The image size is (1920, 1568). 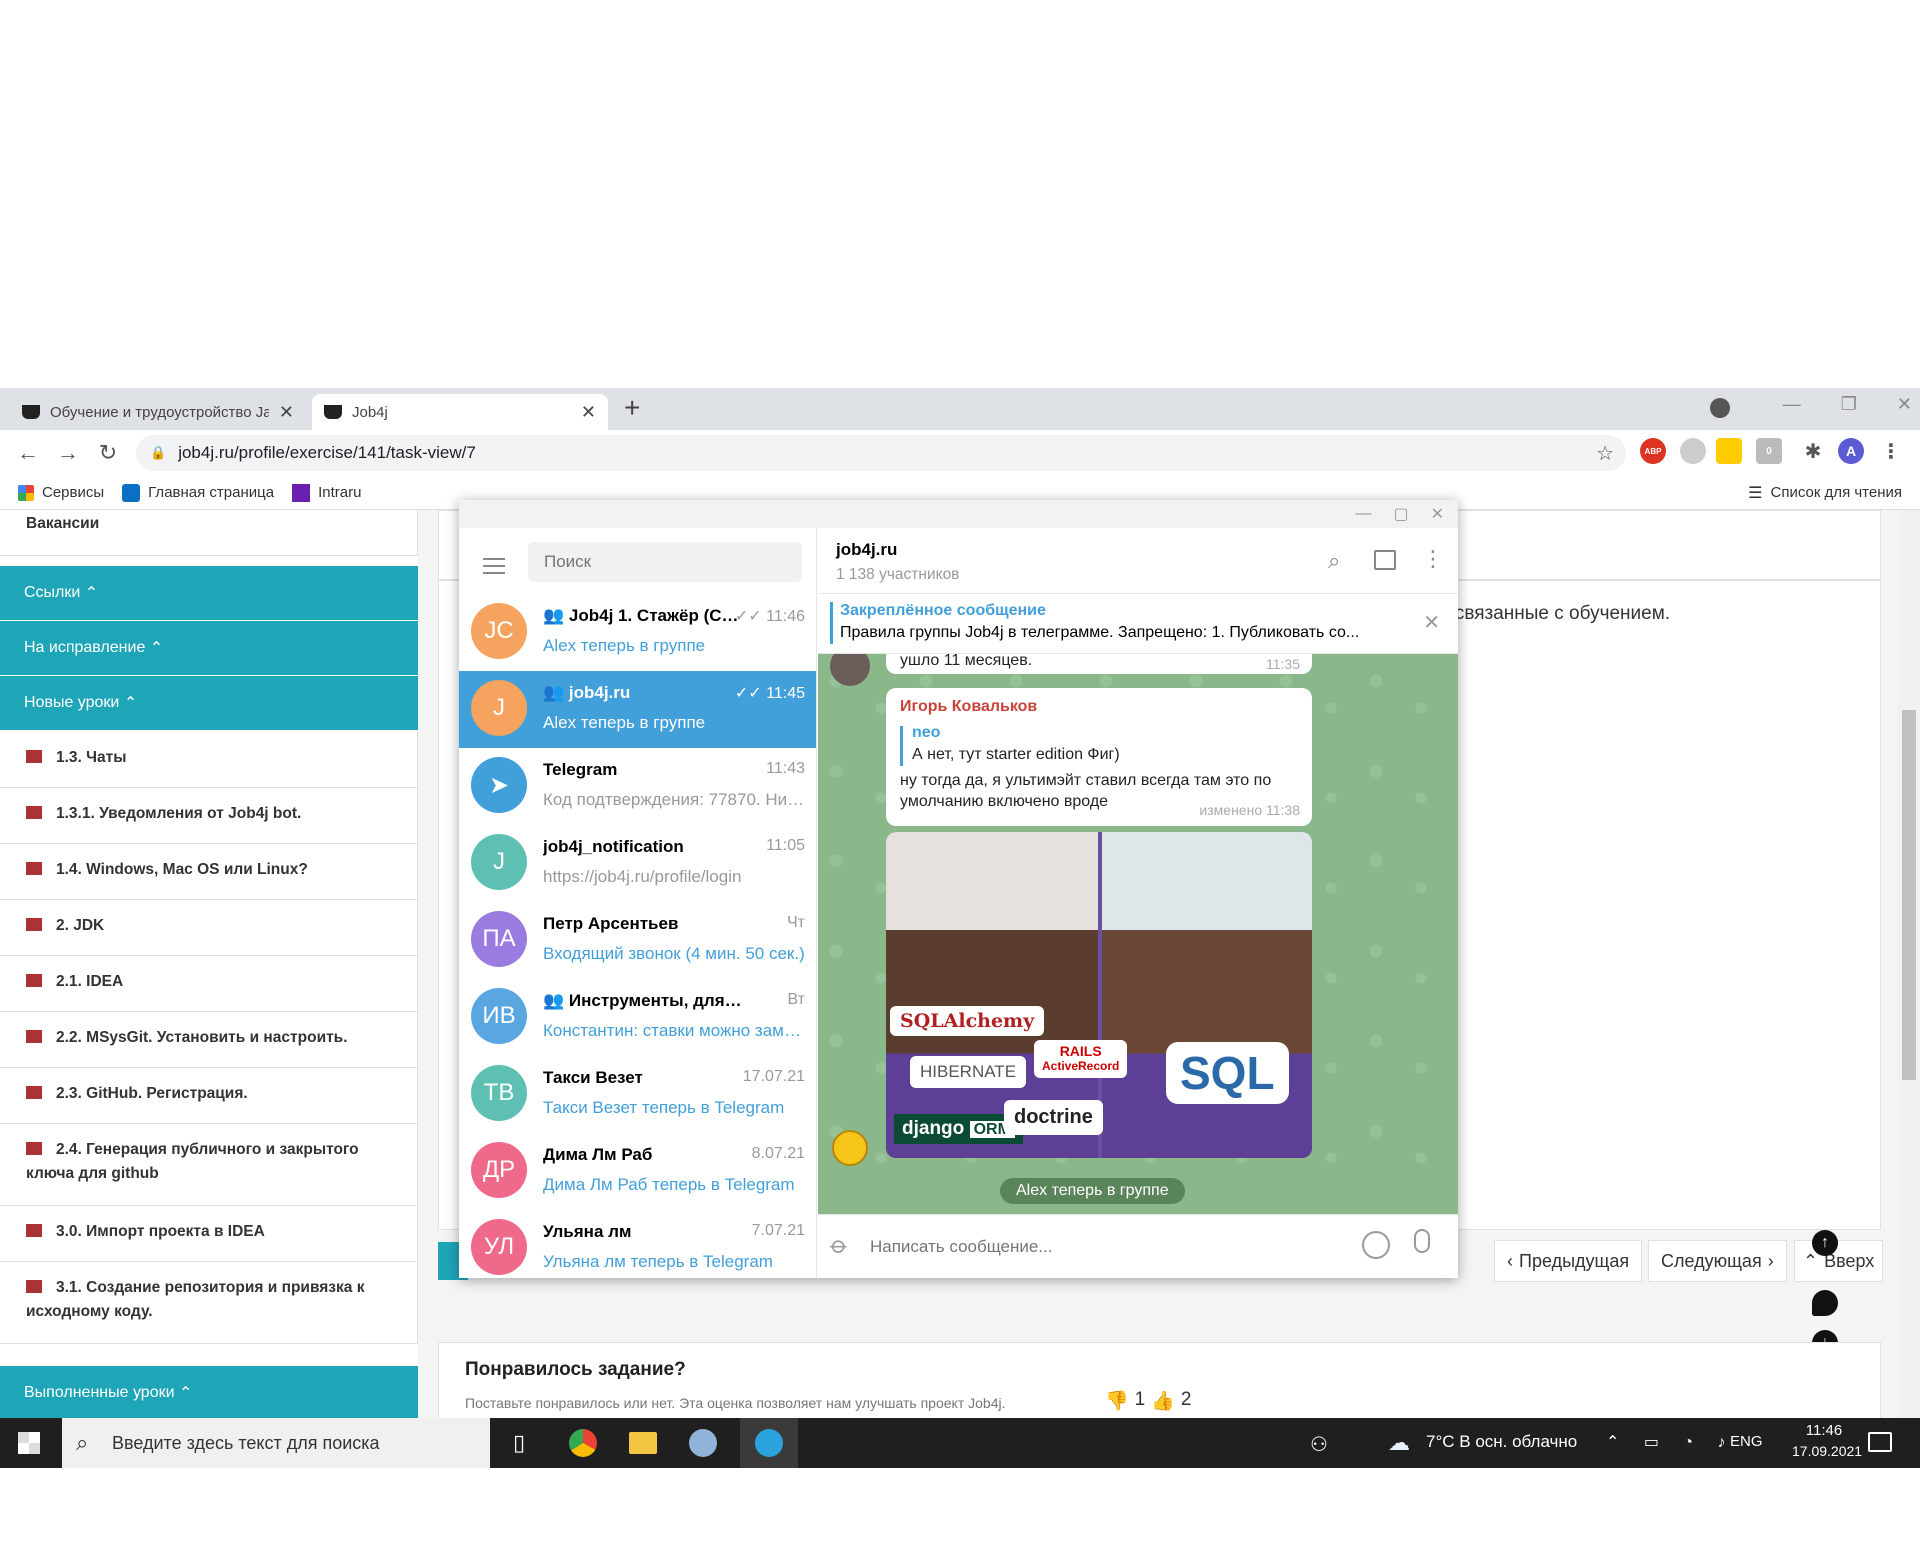 What do you see at coordinates (1376, 1245) in the screenshot?
I see `emoji-icon` at bounding box center [1376, 1245].